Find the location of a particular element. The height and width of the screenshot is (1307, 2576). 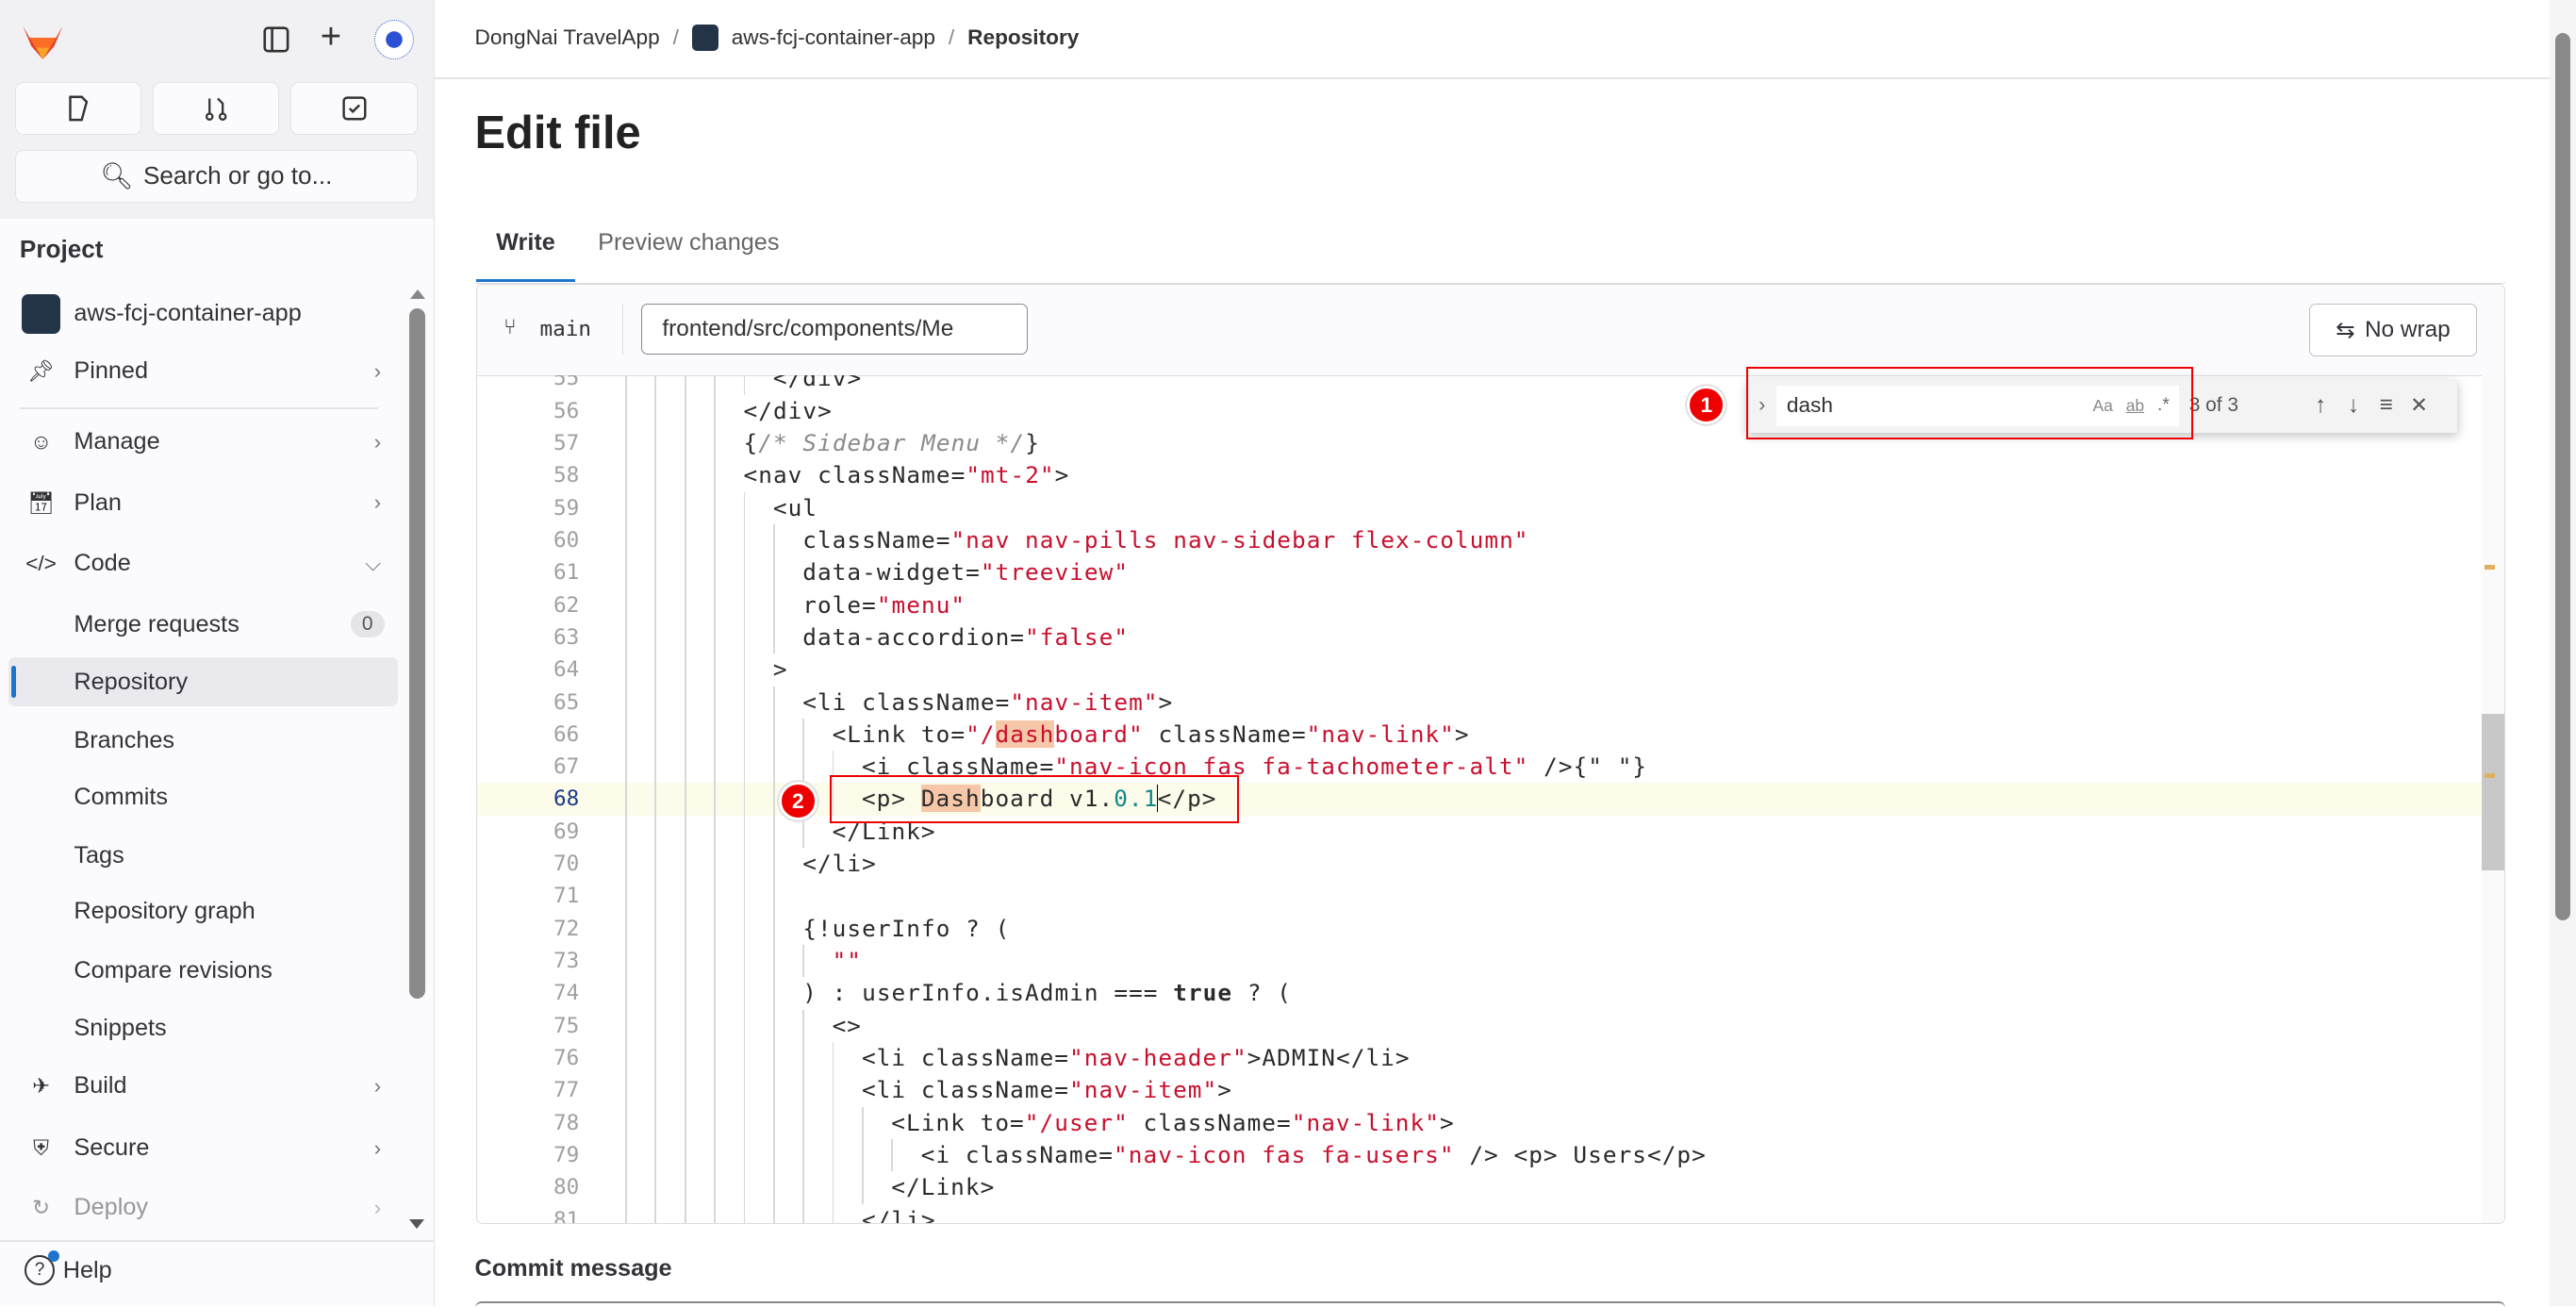

code-line: 72 {!userInfo ? ( is located at coordinates (1479, 929).